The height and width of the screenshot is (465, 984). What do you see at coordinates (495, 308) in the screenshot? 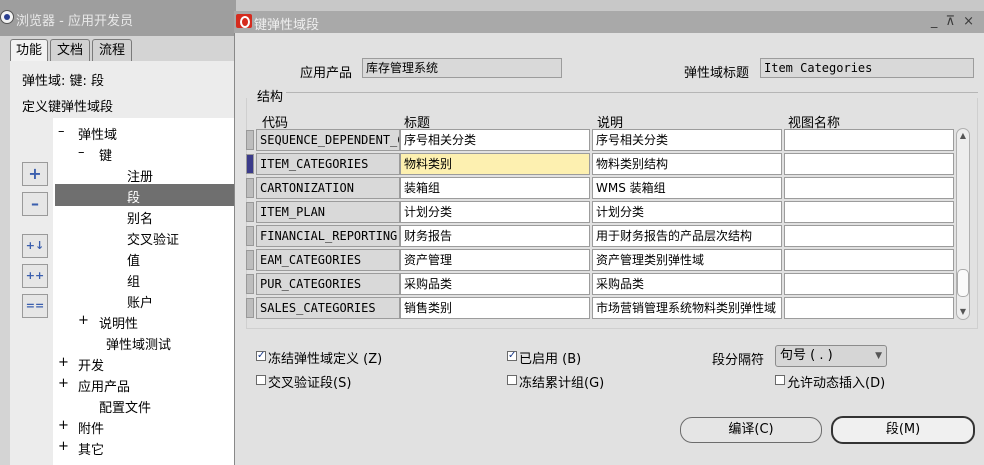
I see `title-cell: 销售类别` at bounding box center [495, 308].